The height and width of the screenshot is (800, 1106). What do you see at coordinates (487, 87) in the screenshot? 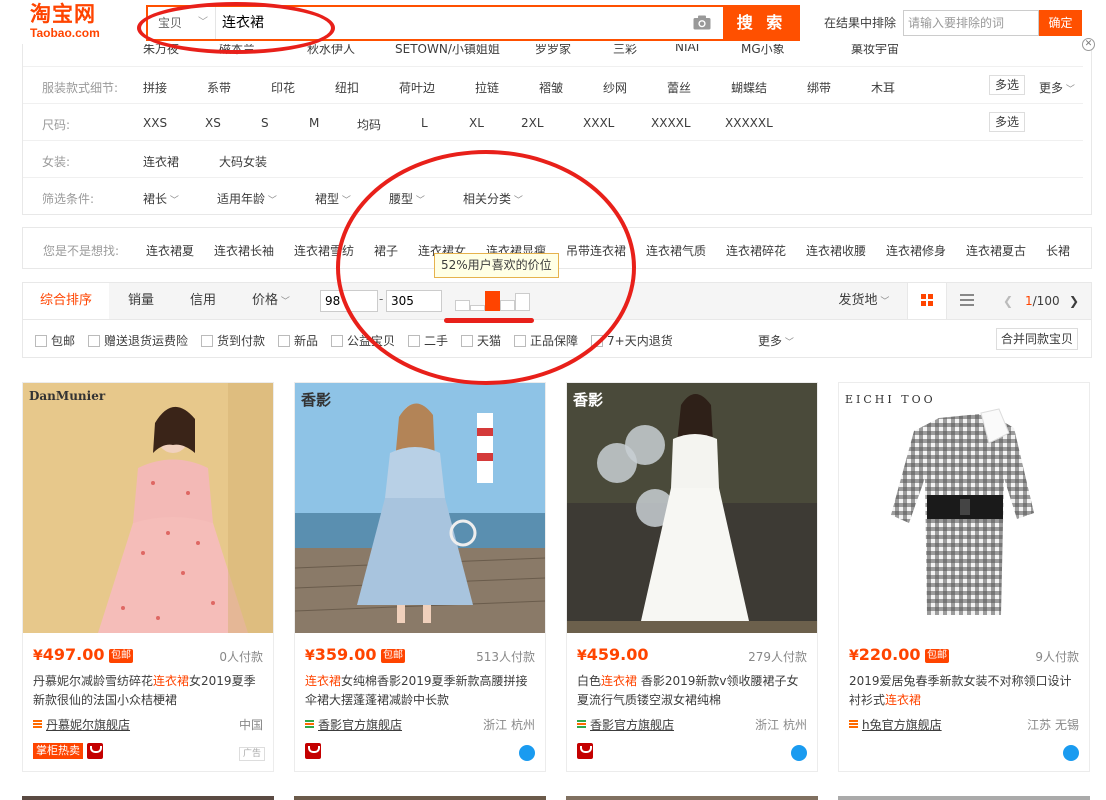
I see `detail-option: 拉链` at bounding box center [487, 87].